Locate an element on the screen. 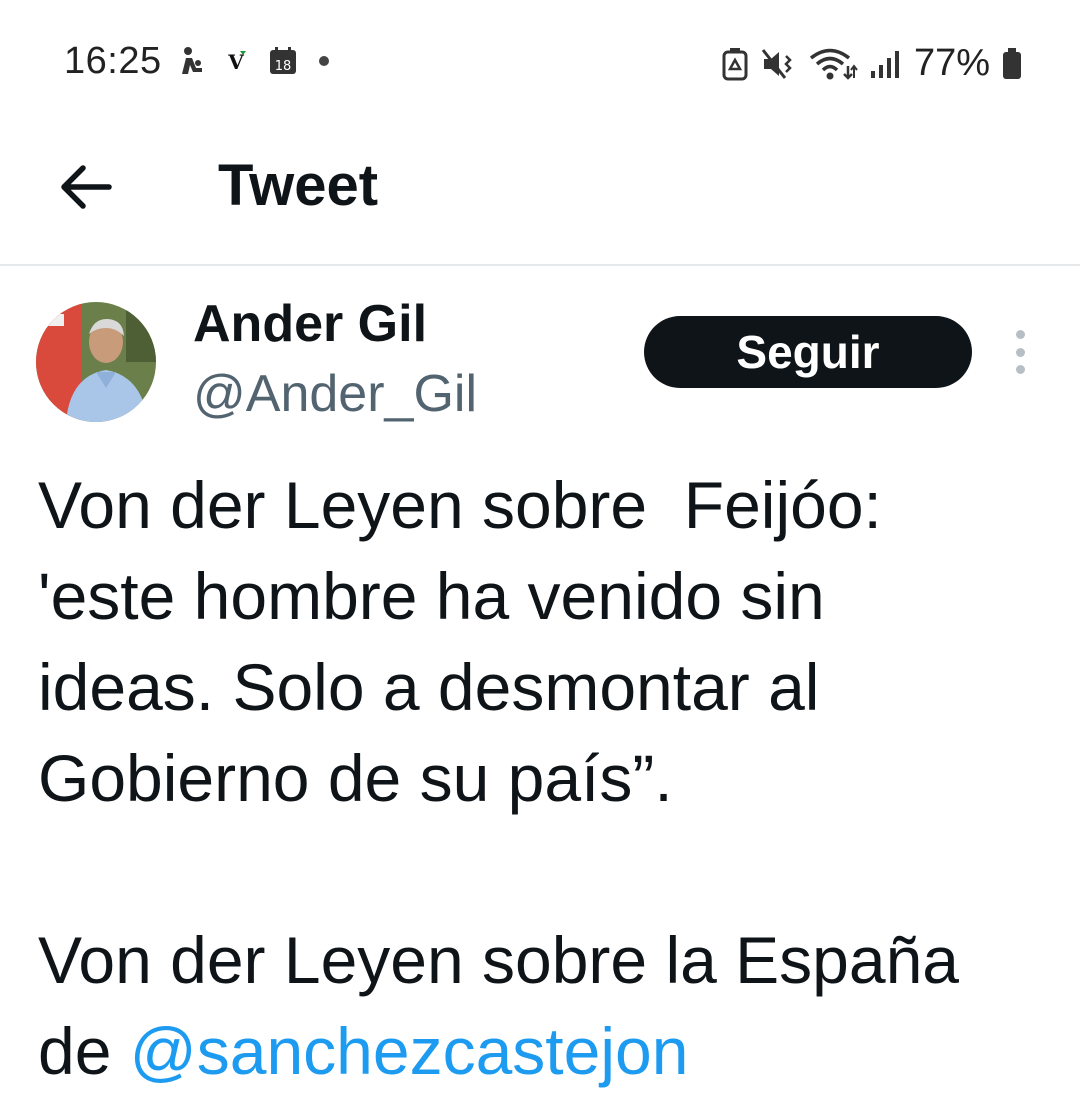 The width and height of the screenshot is (1080, 1104). wifi-icon is located at coordinates (833, 64).